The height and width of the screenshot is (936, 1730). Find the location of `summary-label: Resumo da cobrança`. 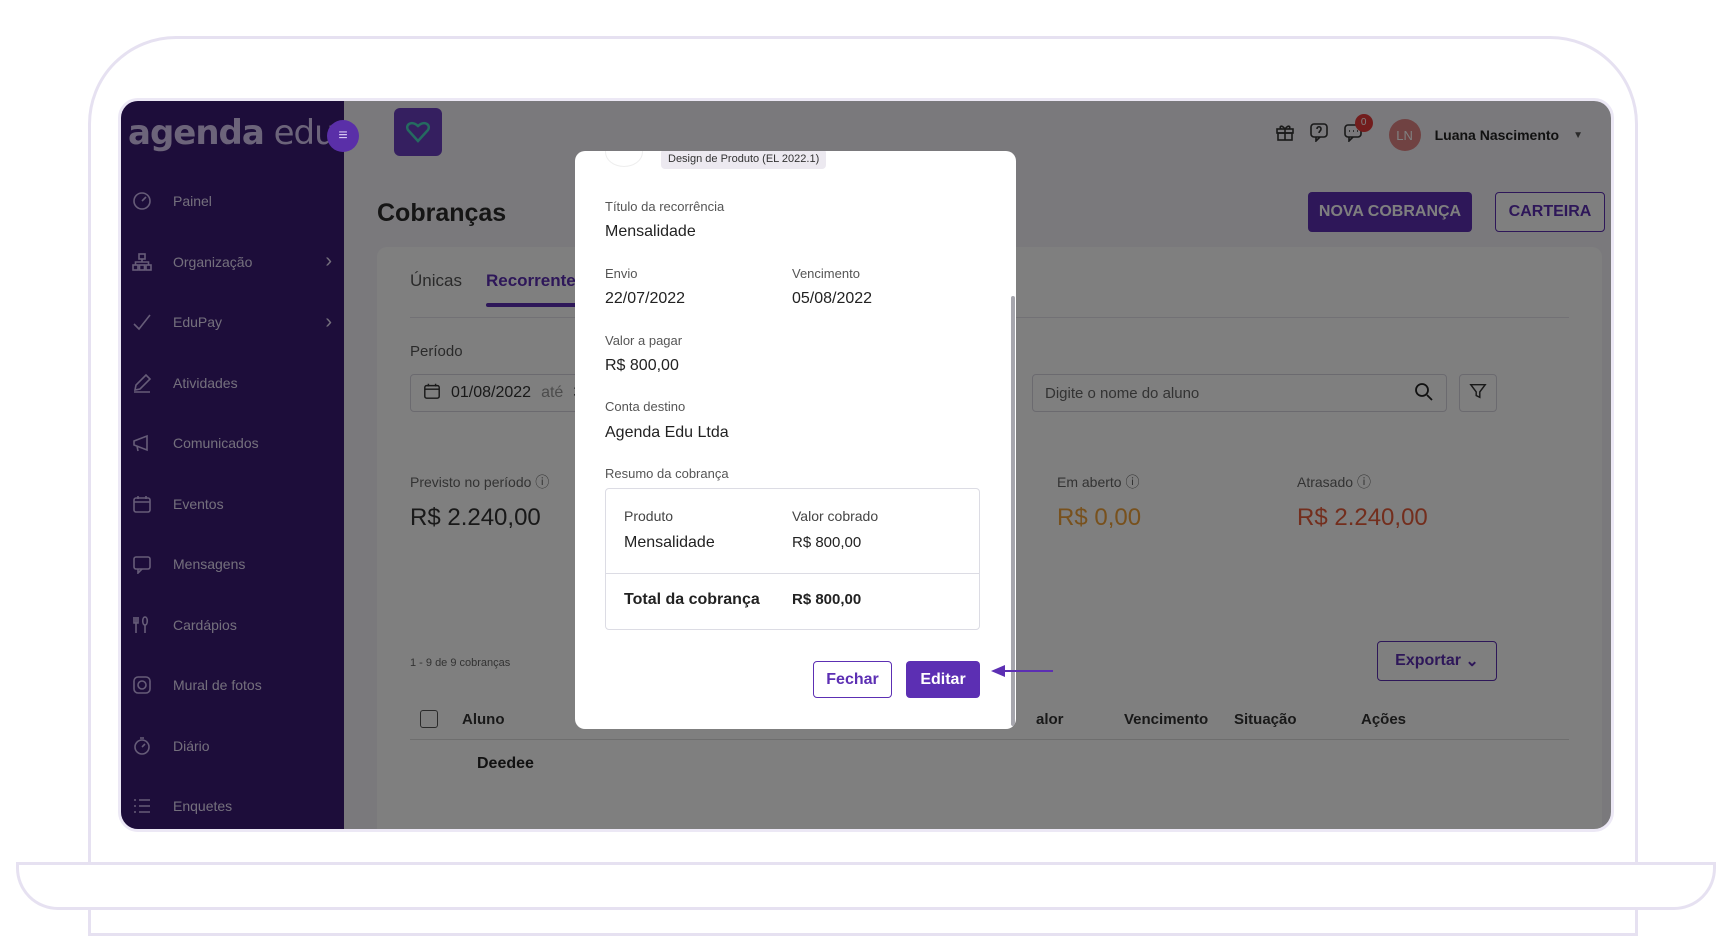

summary-label: Resumo da cobrança is located at coordinates (667, 473).